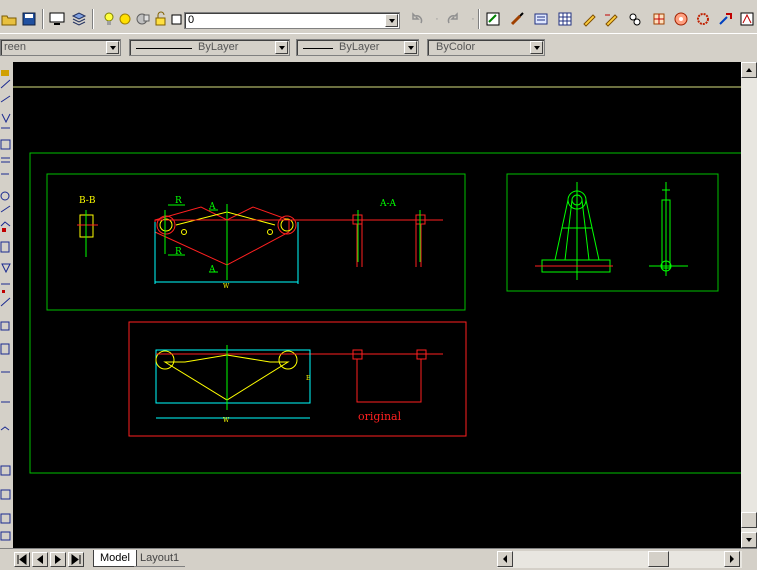 Image resolution: width=757 pixels, height=570 pixels. Describe the element at coordinates (378, 559) in the screenshot. I see `layout-tab-bar: Model Layout1` at that location.